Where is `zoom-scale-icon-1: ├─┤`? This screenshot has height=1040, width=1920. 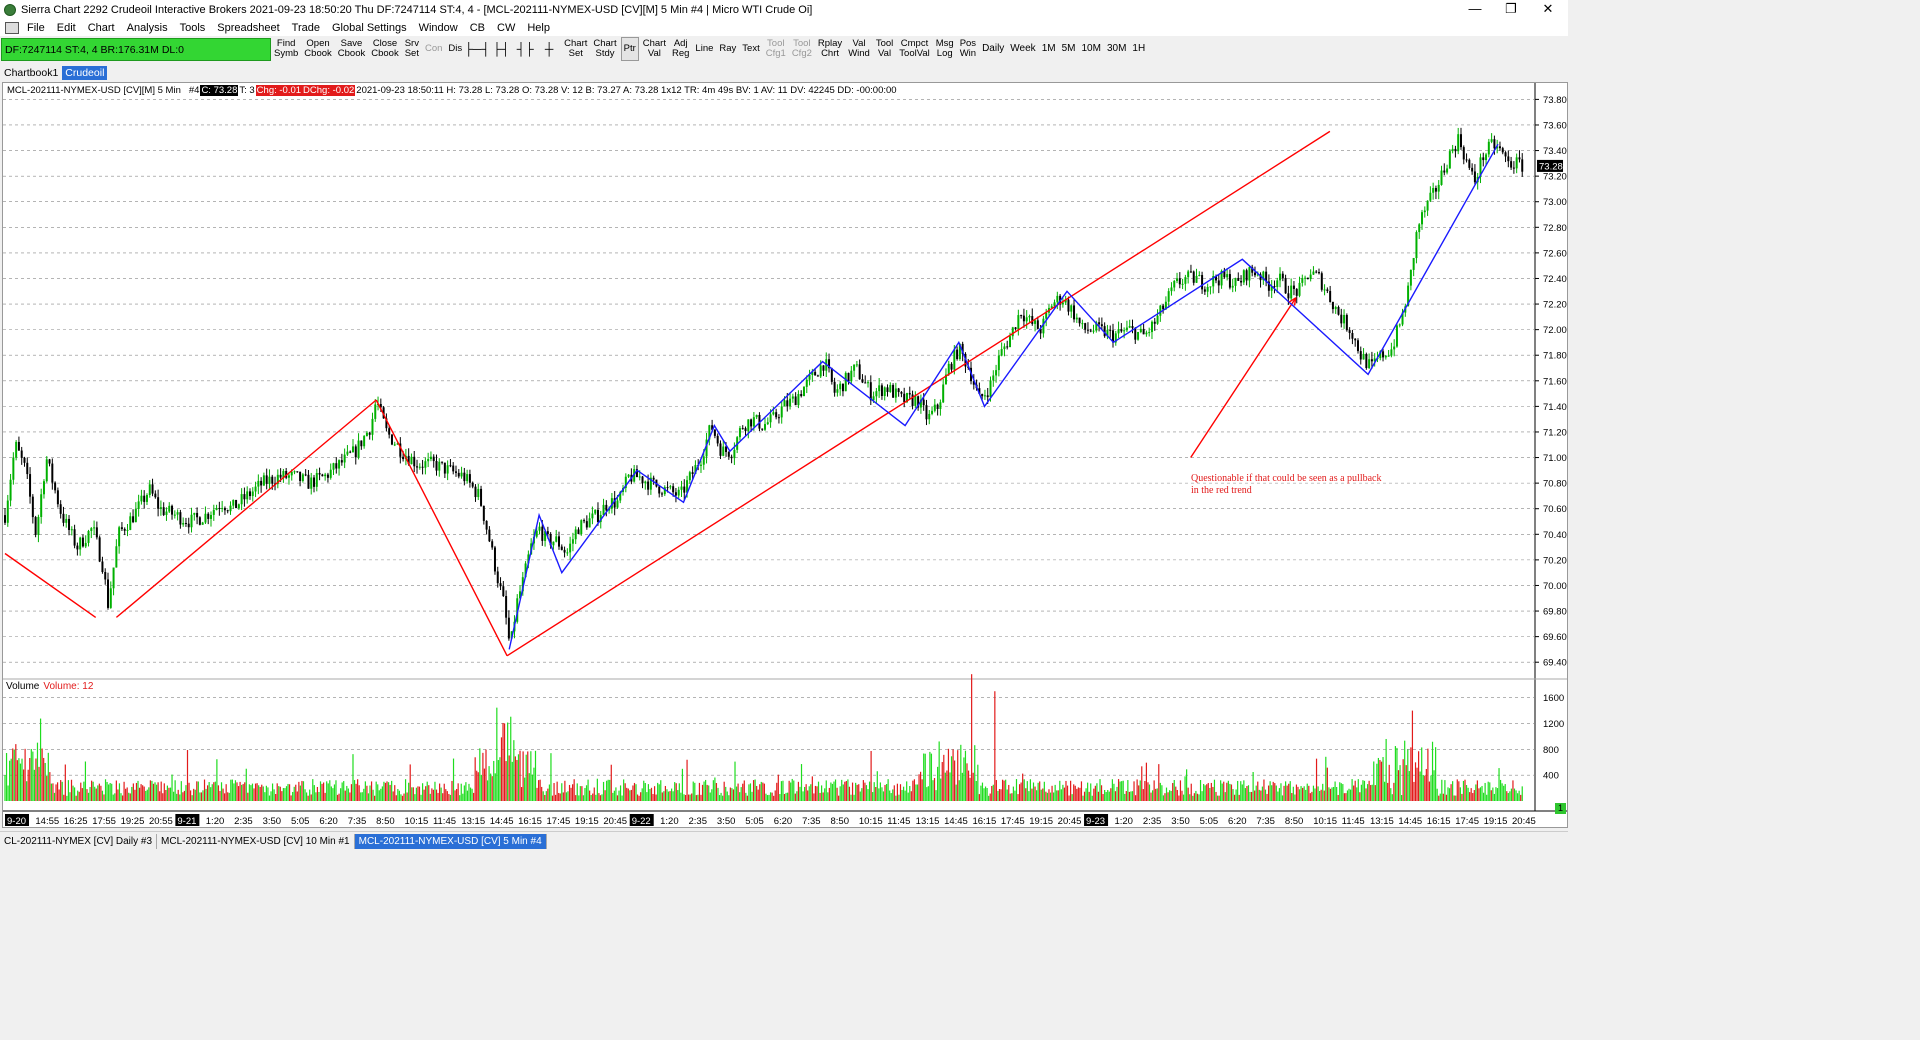 zoom-scale-icon-1: ├─┤ is located at coordinates (477, 49).